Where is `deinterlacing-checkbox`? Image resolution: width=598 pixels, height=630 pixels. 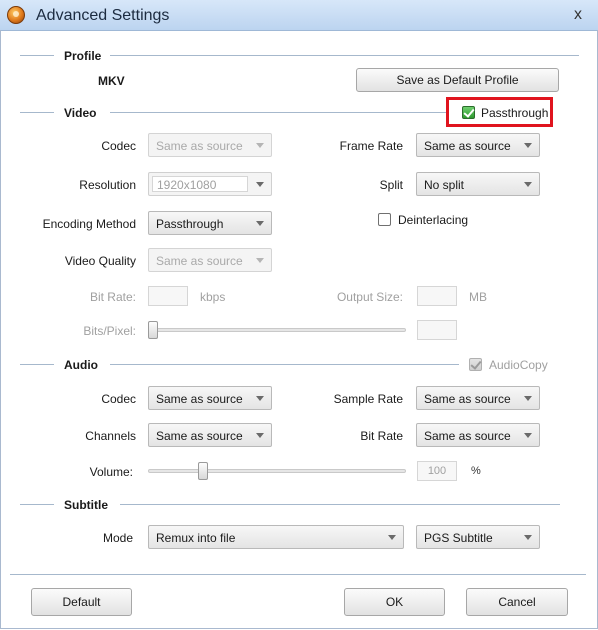
deinterlacing-checkbox is located at coordinates (384, 219).